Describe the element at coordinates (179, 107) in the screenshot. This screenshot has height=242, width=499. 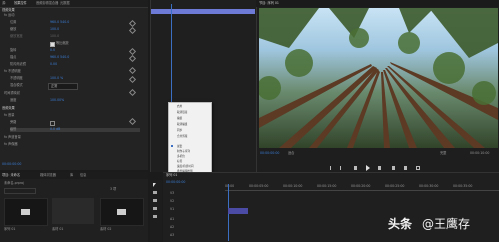
I see `menu-item-enable: 启用` at that location.